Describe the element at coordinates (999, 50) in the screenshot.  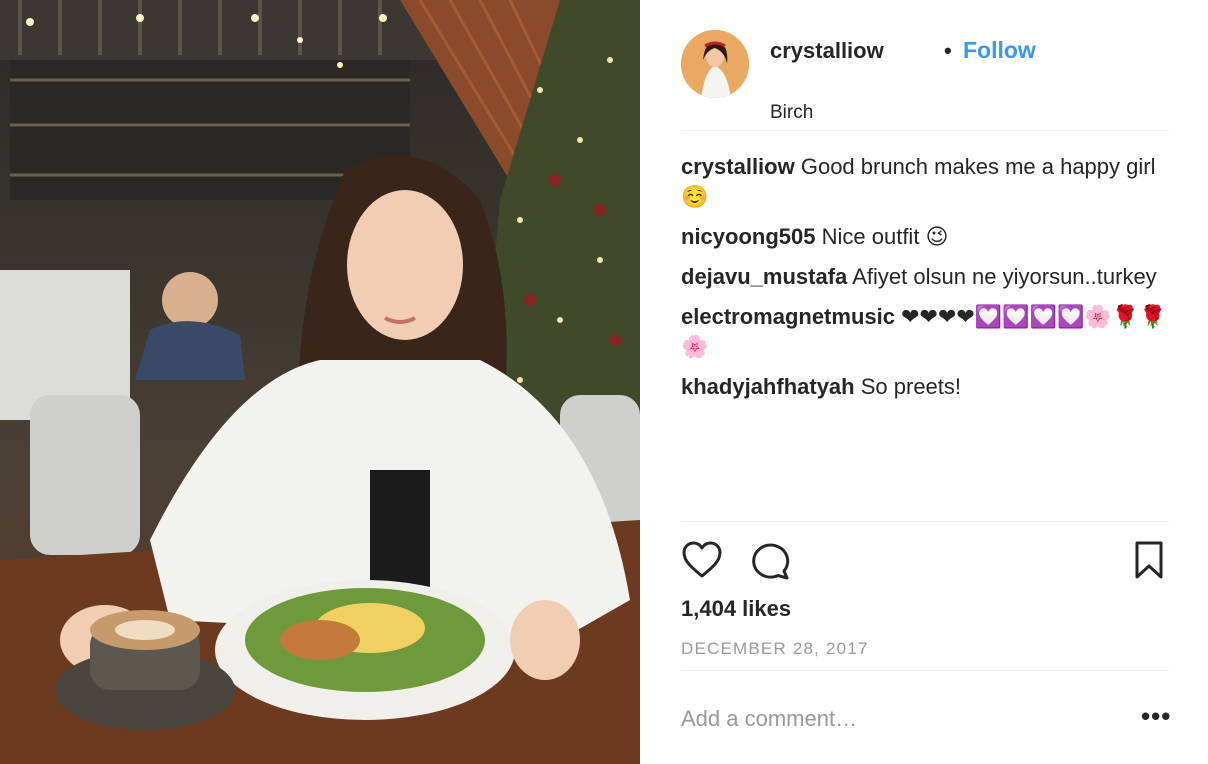
I see `follow-button: Follow` at that location.